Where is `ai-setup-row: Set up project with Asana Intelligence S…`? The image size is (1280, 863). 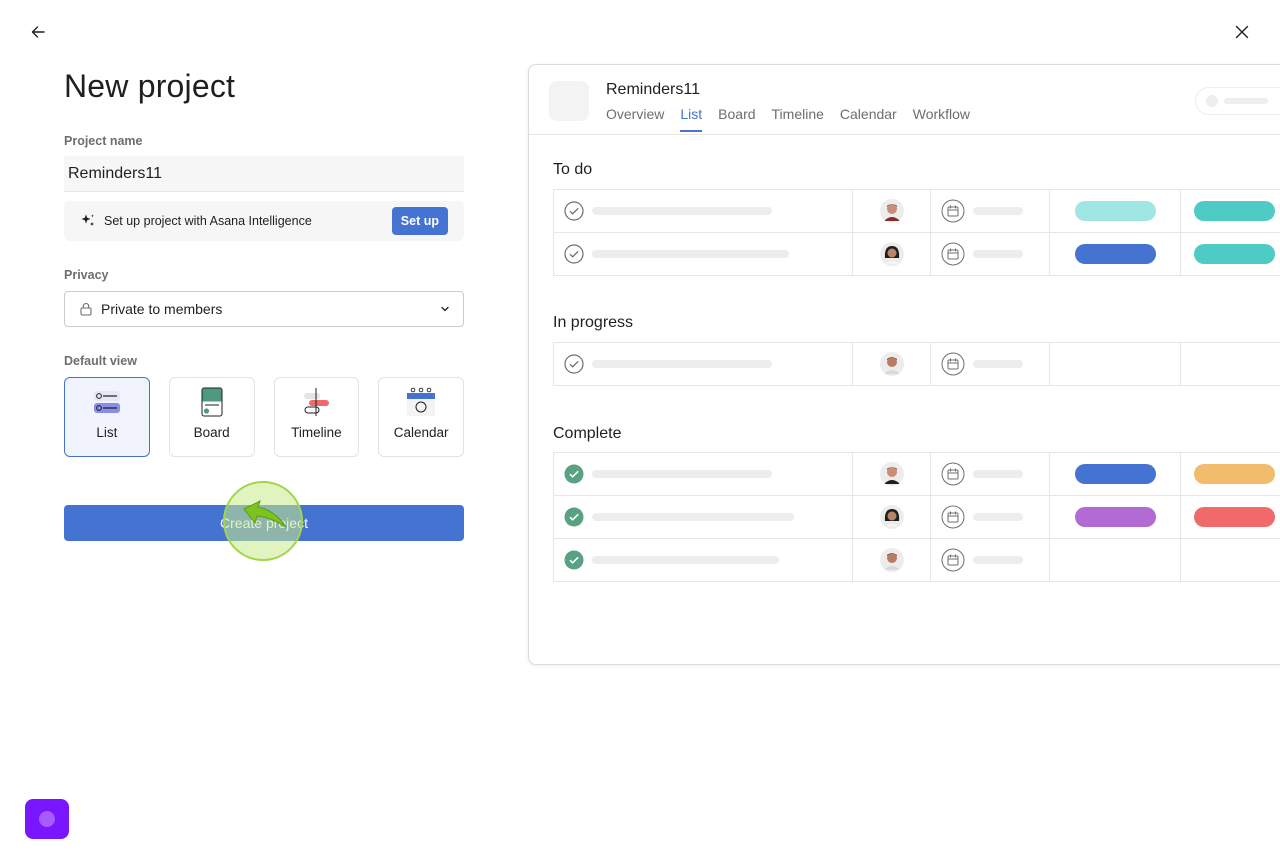
ai-setup-row: Set up project with Asana Intelligence S… is located at coordinates (264, 221).